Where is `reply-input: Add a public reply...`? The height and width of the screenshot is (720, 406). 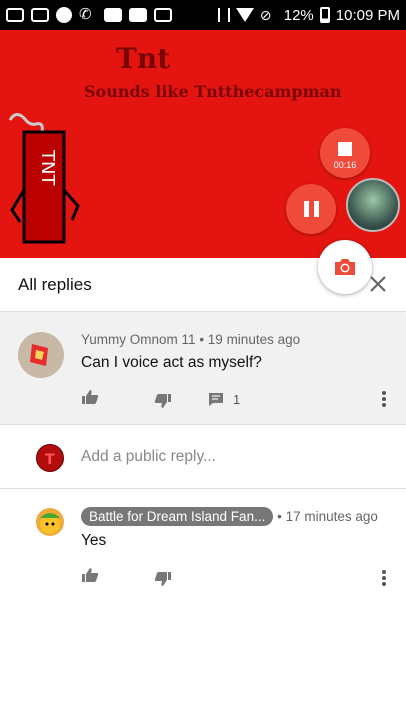
reply-input: Add a public reply... is located at coordinates (148, 457).